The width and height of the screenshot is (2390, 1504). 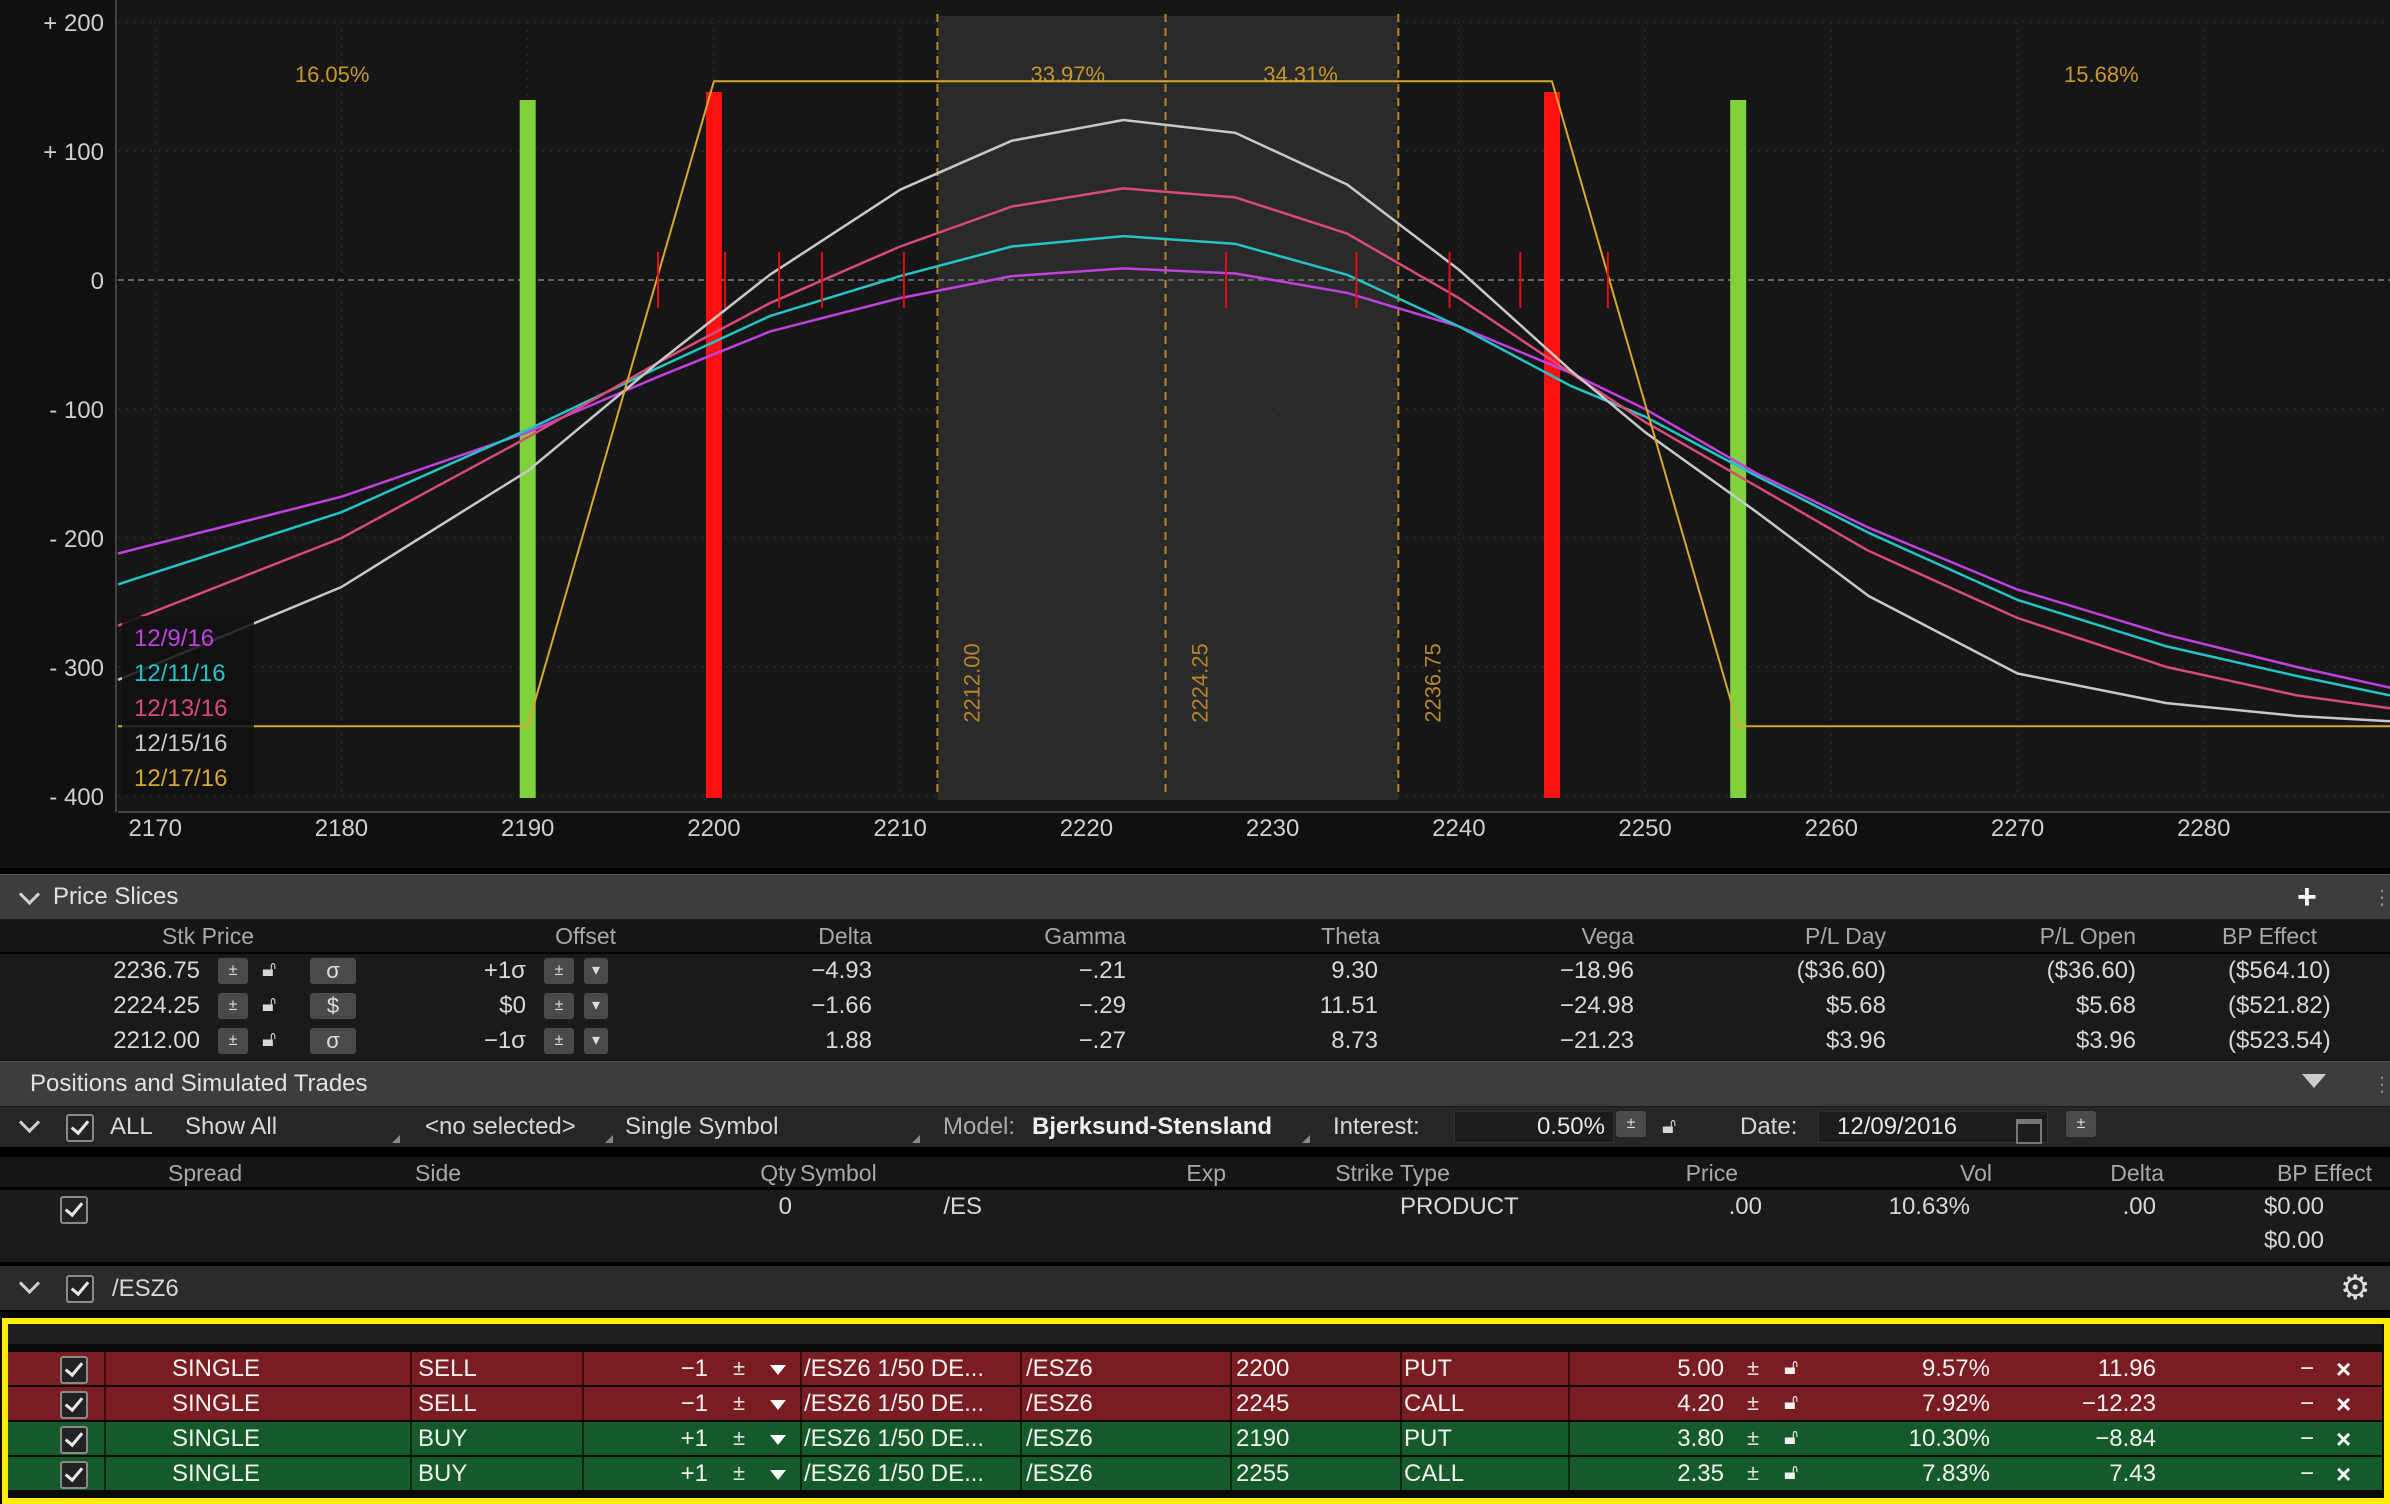 I want to click on date-stepper: ±, so click(x=2081, y=1124).